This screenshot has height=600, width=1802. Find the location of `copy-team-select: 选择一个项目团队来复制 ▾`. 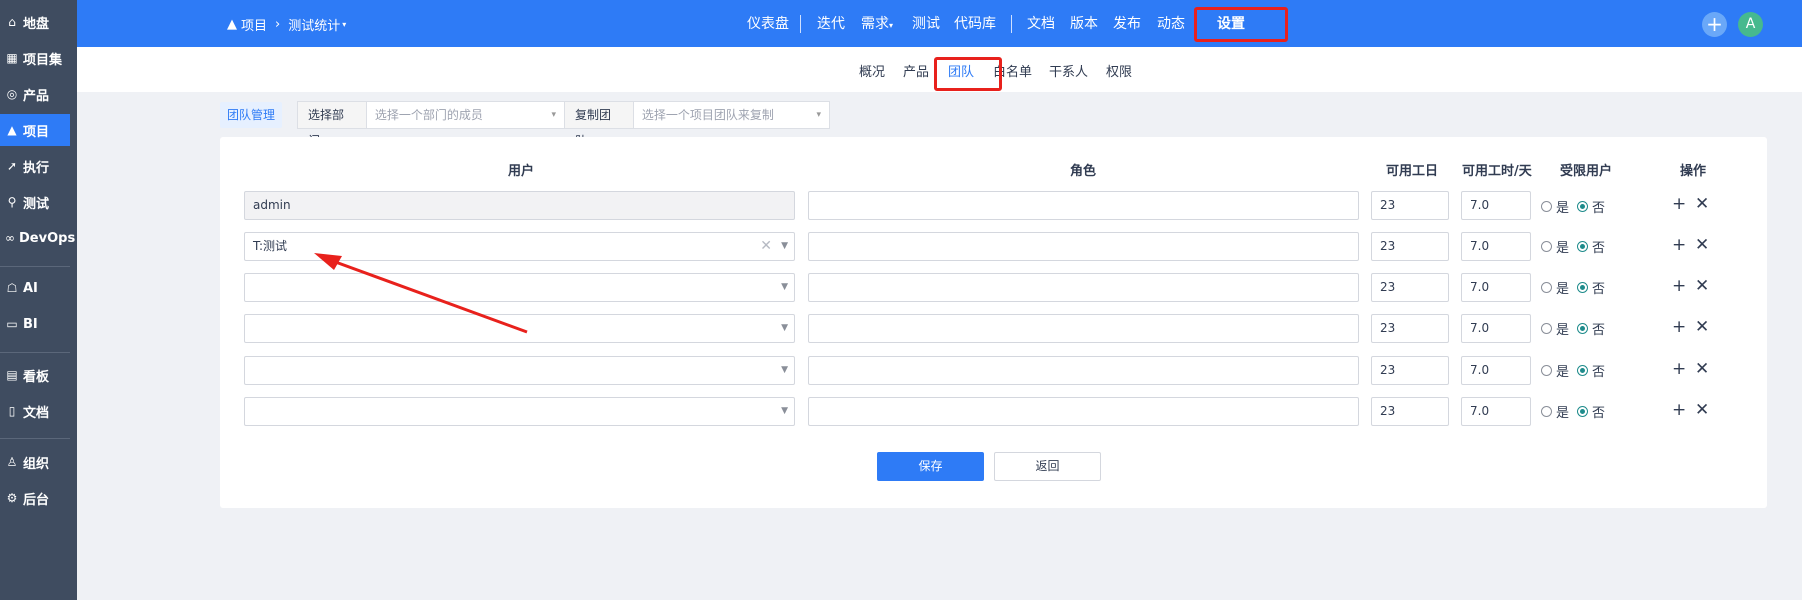

copy-team-select: 选择一个项目团队来复制 ▾ is located at coordinates (731, 115).